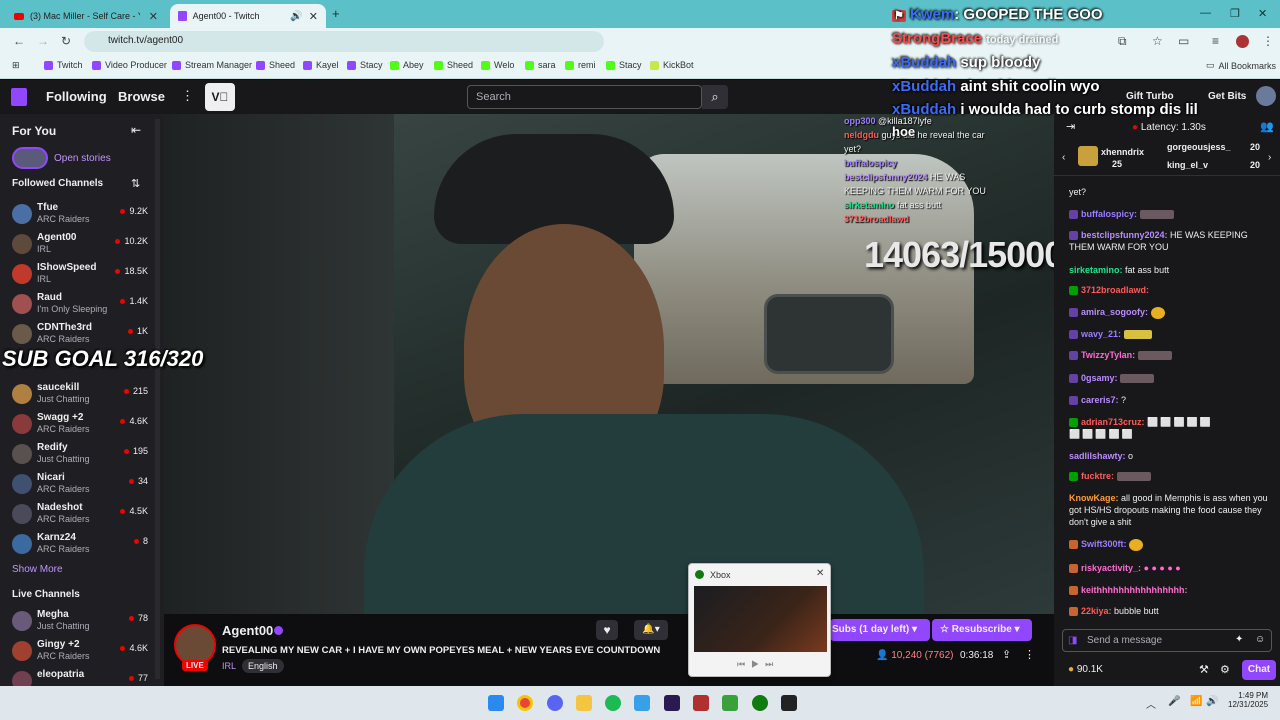 This screenshot has height=720, width=1280. I want to click on channel-item: Gingy +2 ARC Raiders 4.6K, so click(80, 653).